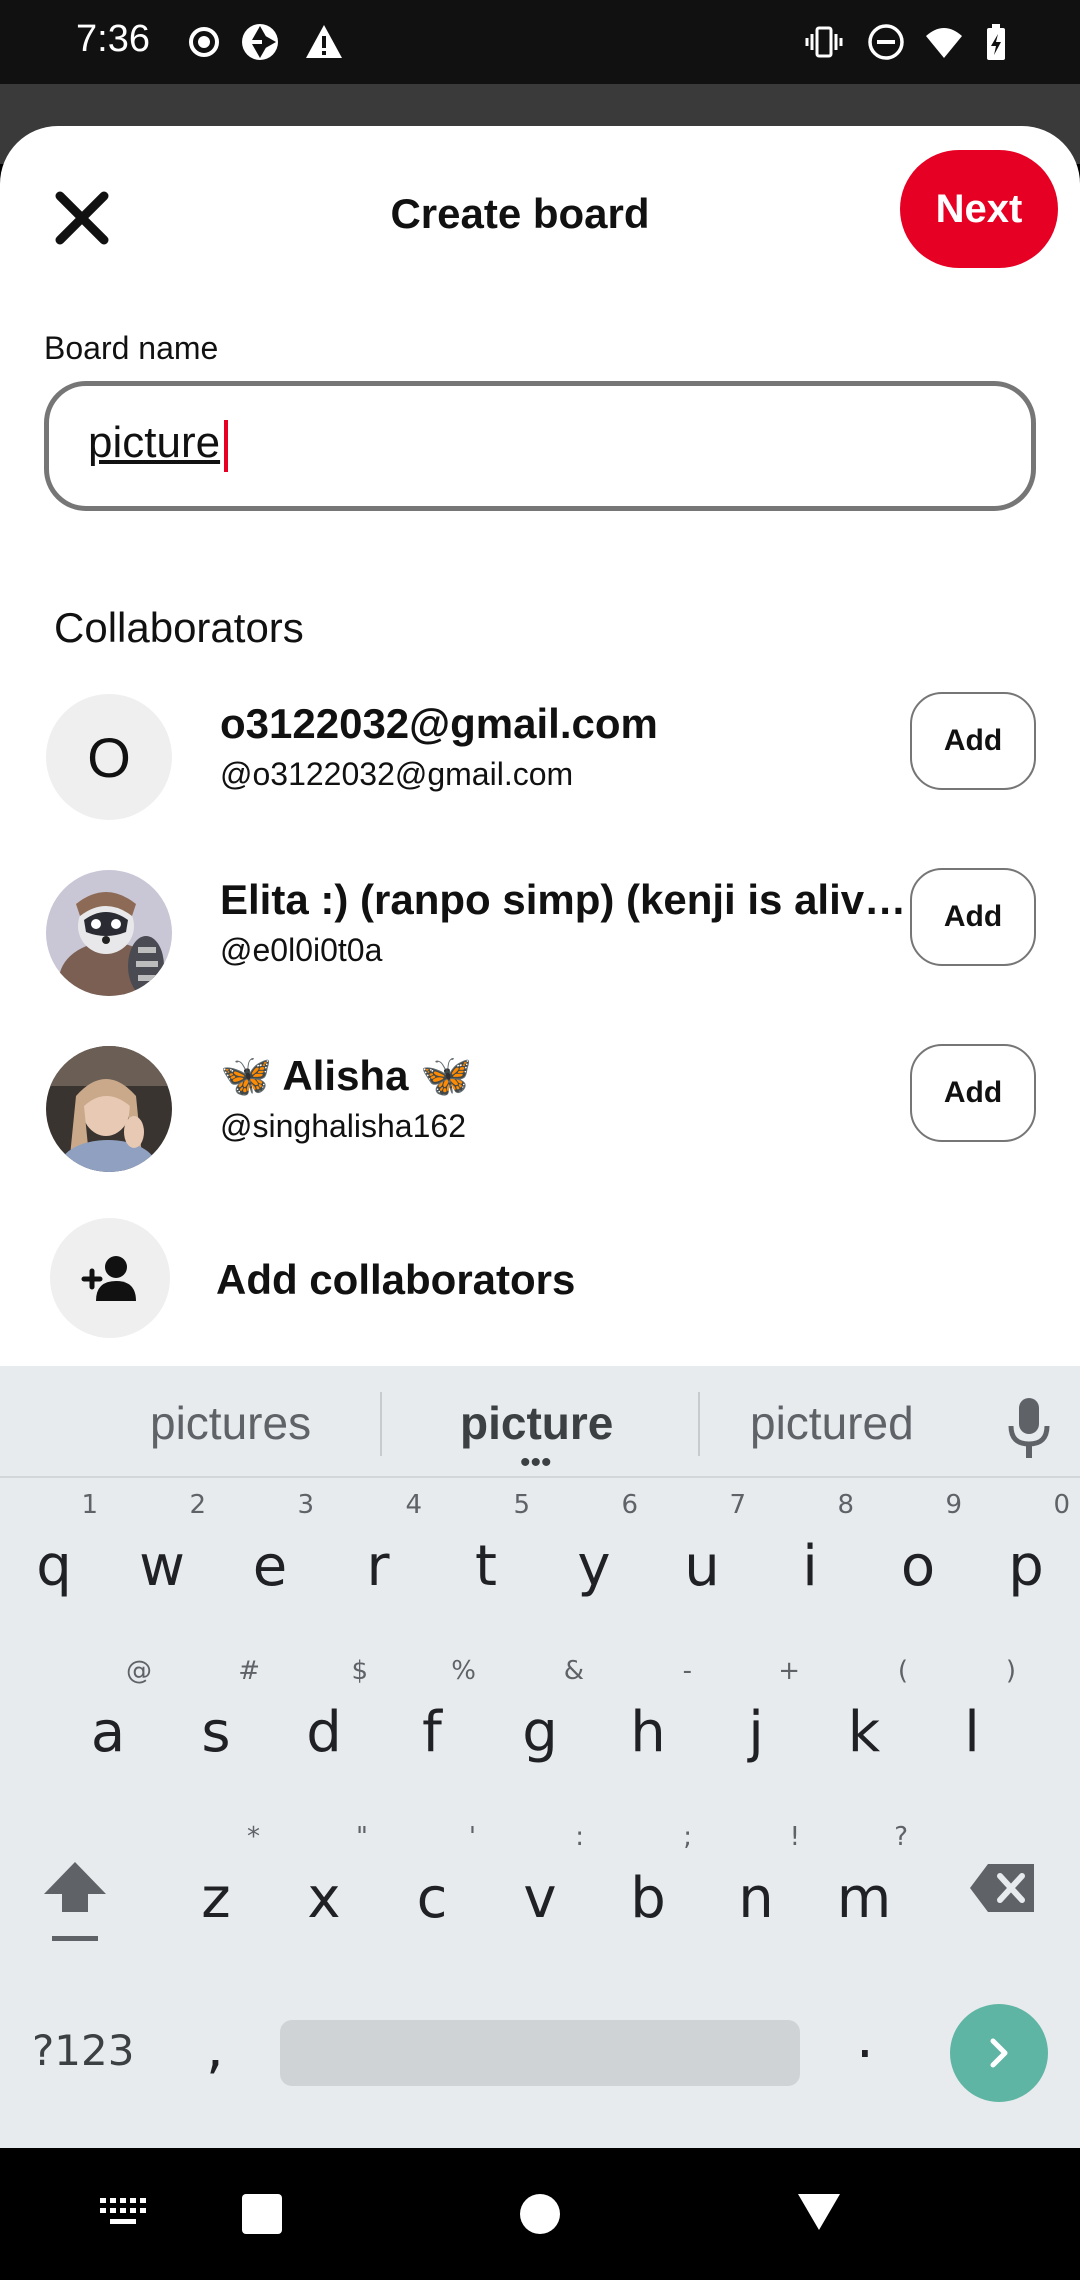 The width and height of the screenshot is (1080, 2280). I want to click on key-x: " x, so click(324, 1887).